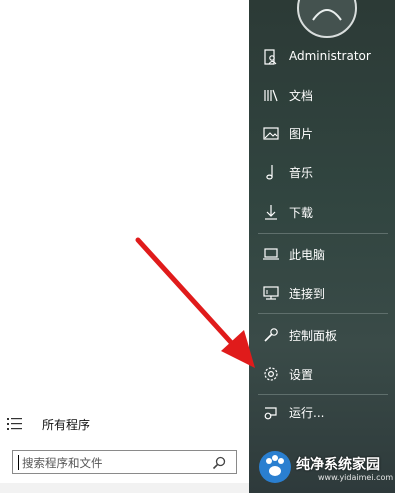  I want to click on menu-item-downloads: 下载, so click(322, 212).